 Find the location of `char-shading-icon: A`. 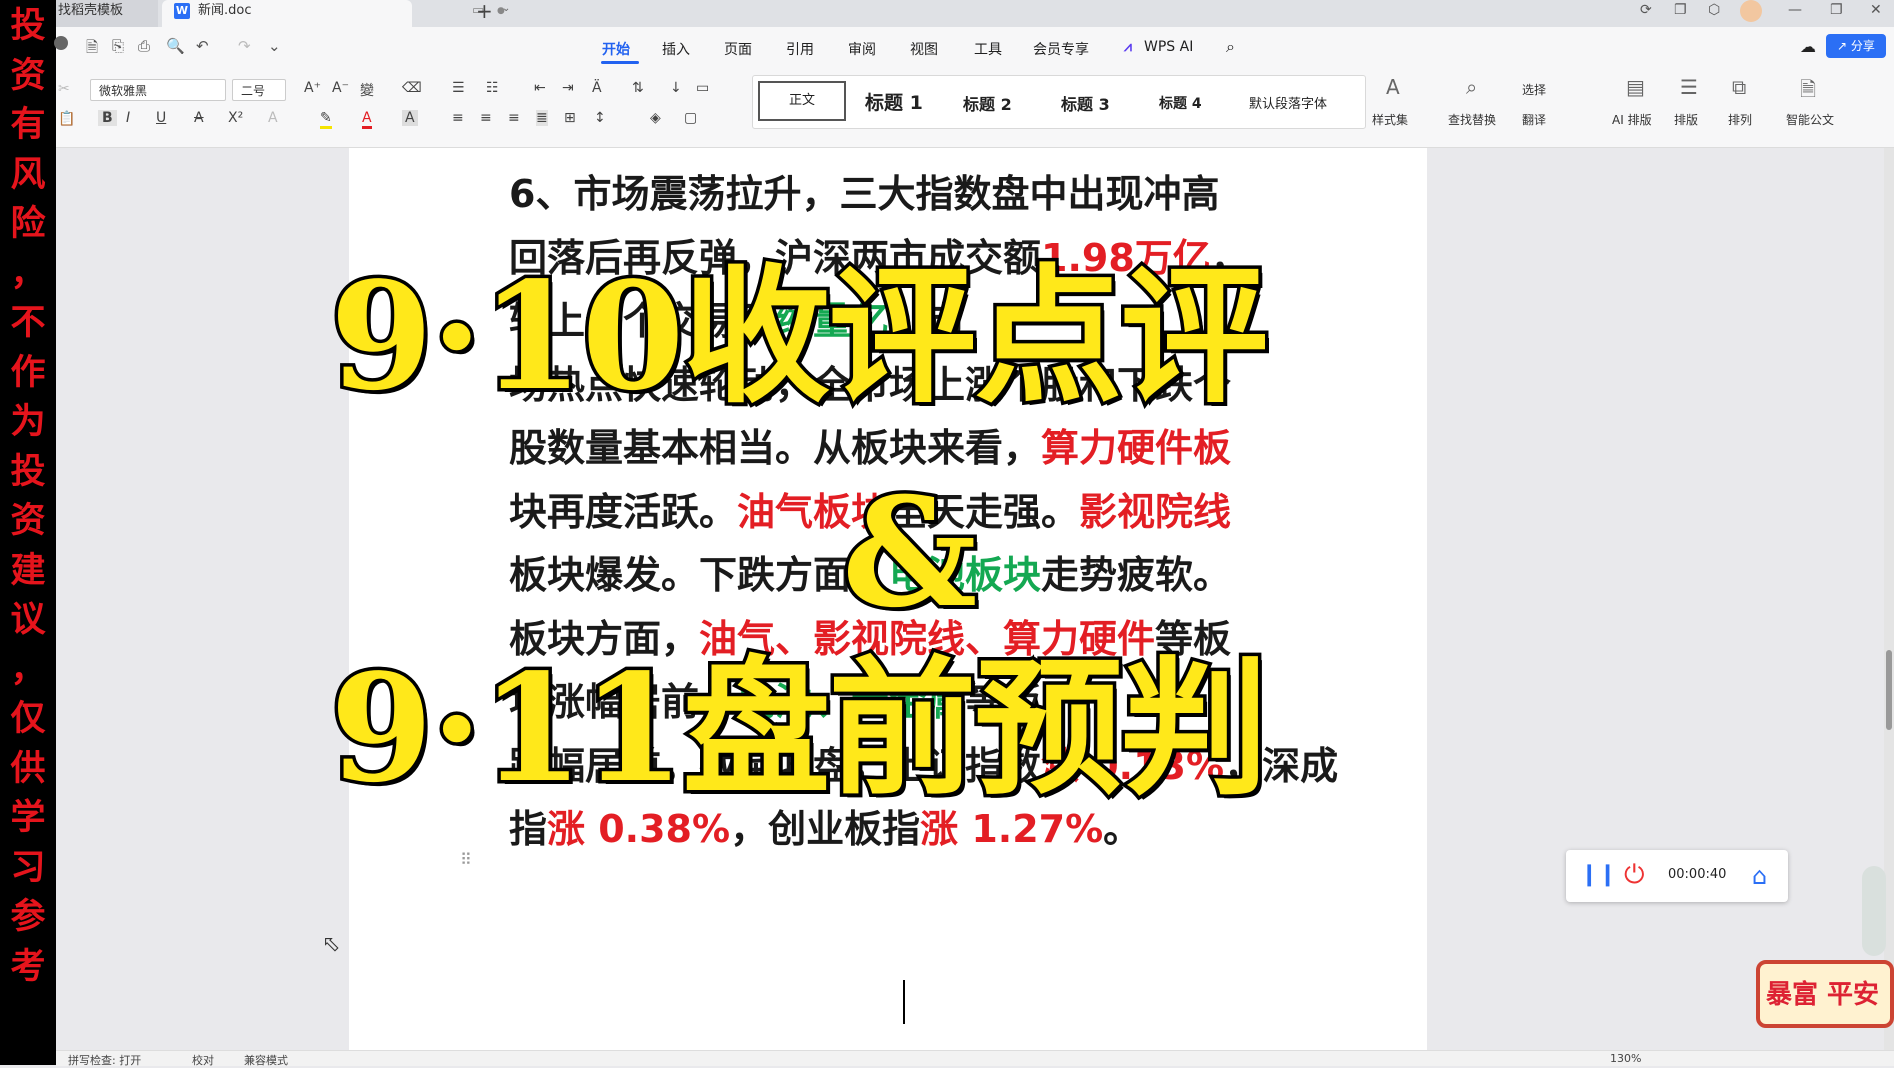

char-shading-icon: A is located at coordinates (410, 118).